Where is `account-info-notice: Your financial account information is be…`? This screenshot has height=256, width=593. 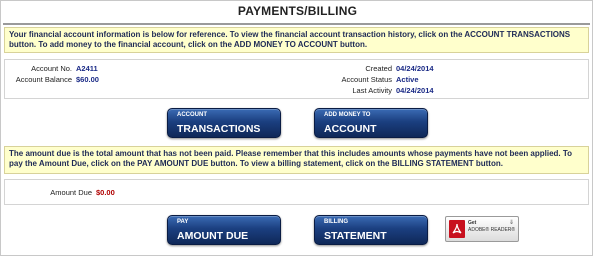
account-info-notice: Your financial account information is be… is located at coordinates (296, 40).